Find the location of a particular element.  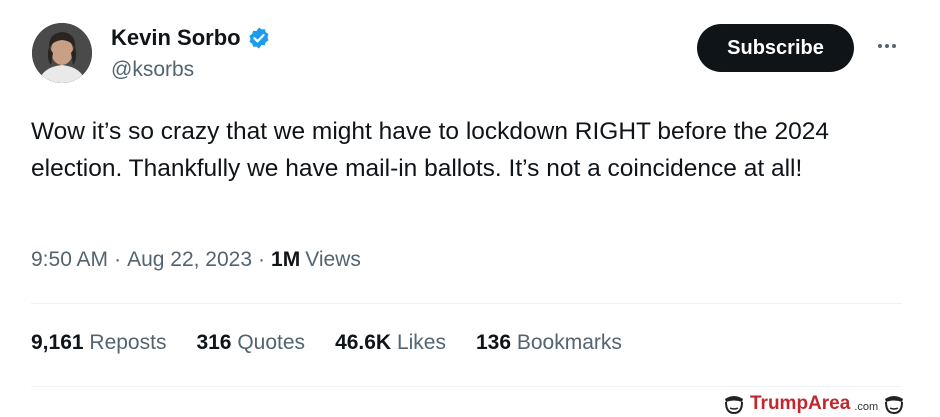

stat-count: 46.6K is located at coordinates (363, 342).